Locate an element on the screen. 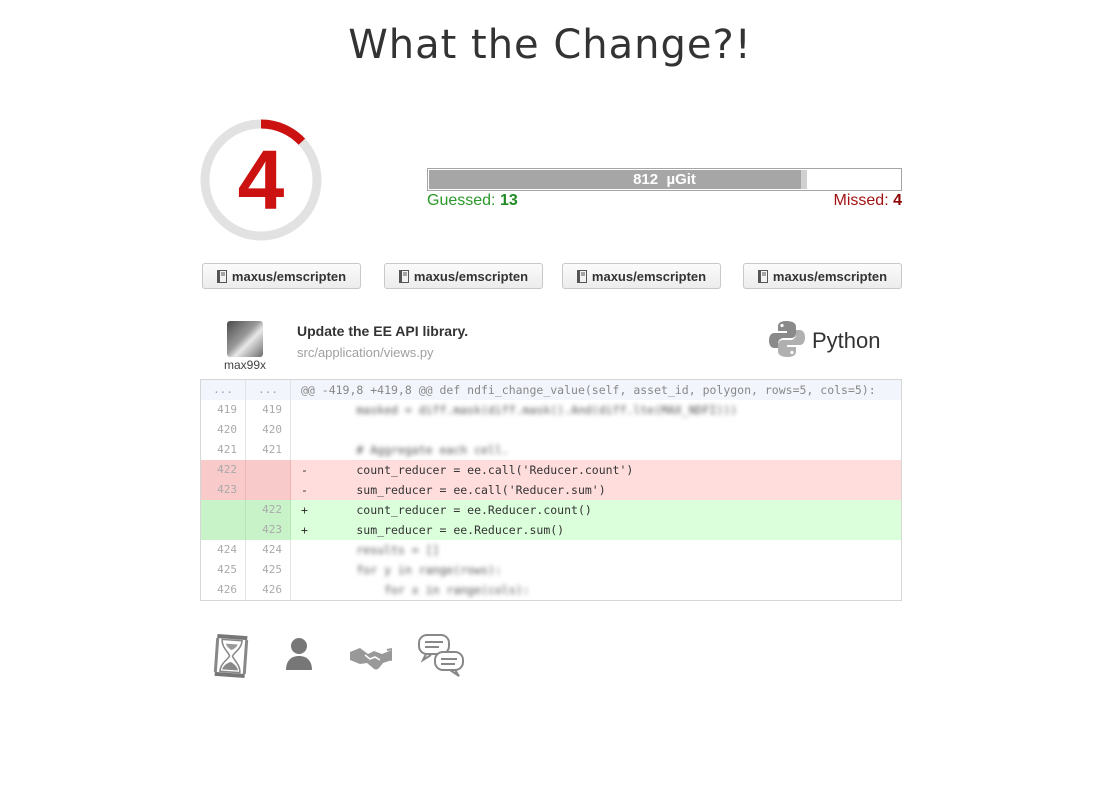  new-line-number: 424 is located at coordinates (268, 550).